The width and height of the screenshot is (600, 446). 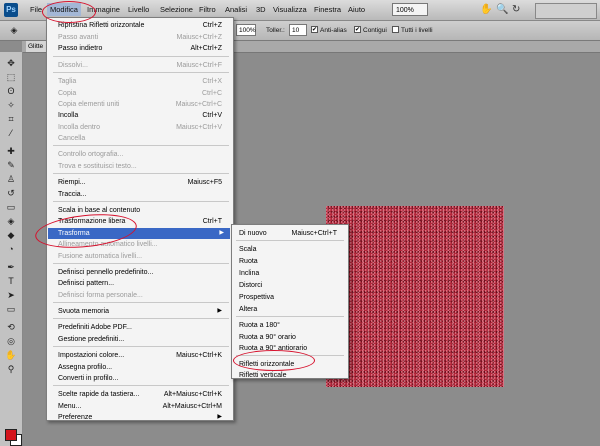 What do you see at coordinates (36, 9) in the screenshot?
I see `menu-file: File` at bounding box center [36, 9].